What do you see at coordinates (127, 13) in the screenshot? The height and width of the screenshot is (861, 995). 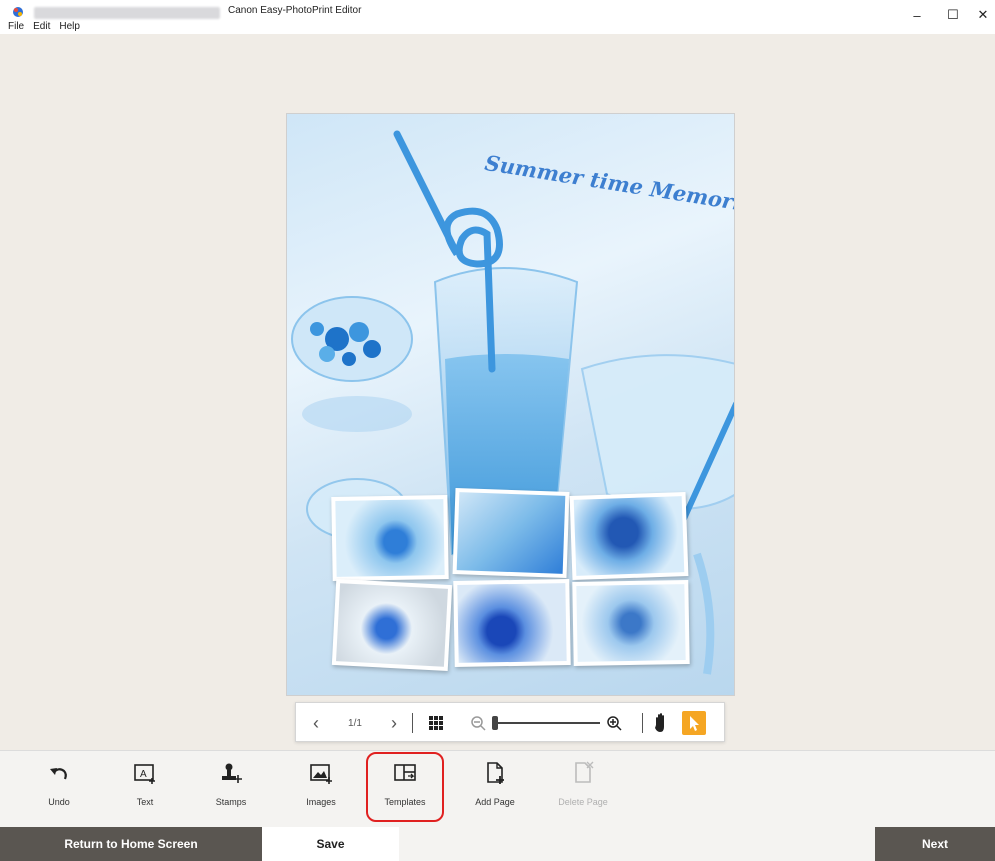 I see `redacted-filename` at bounding box center [127, 13].